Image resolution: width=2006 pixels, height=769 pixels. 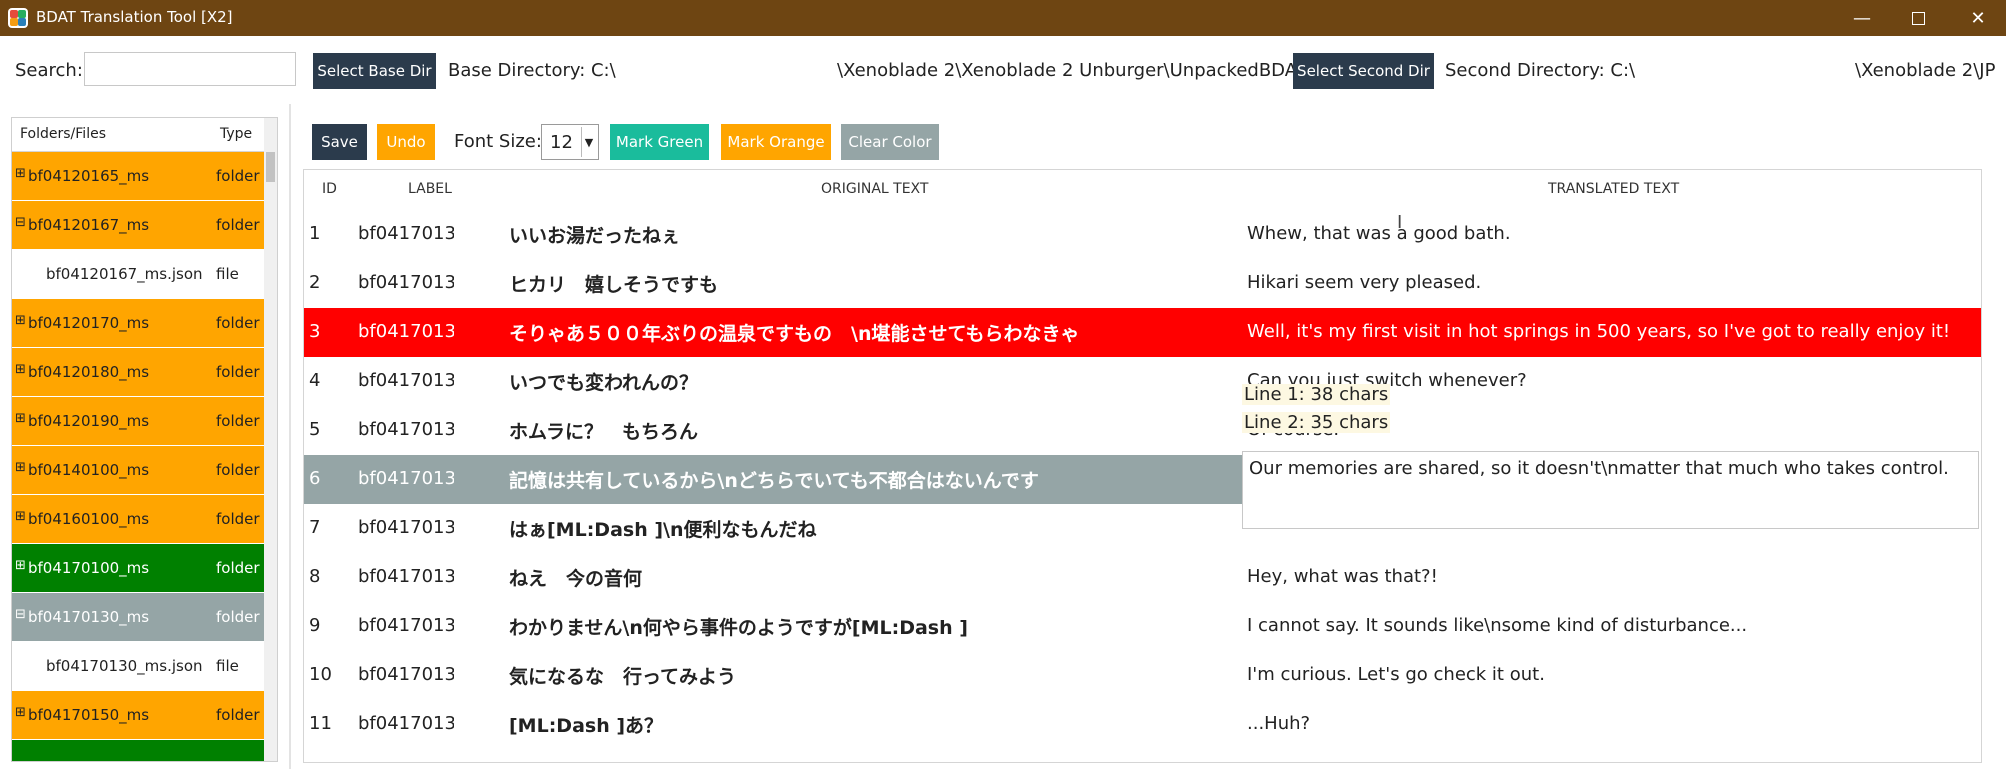 I want to click on tree-scrollbar, so click(x=270, y=439).